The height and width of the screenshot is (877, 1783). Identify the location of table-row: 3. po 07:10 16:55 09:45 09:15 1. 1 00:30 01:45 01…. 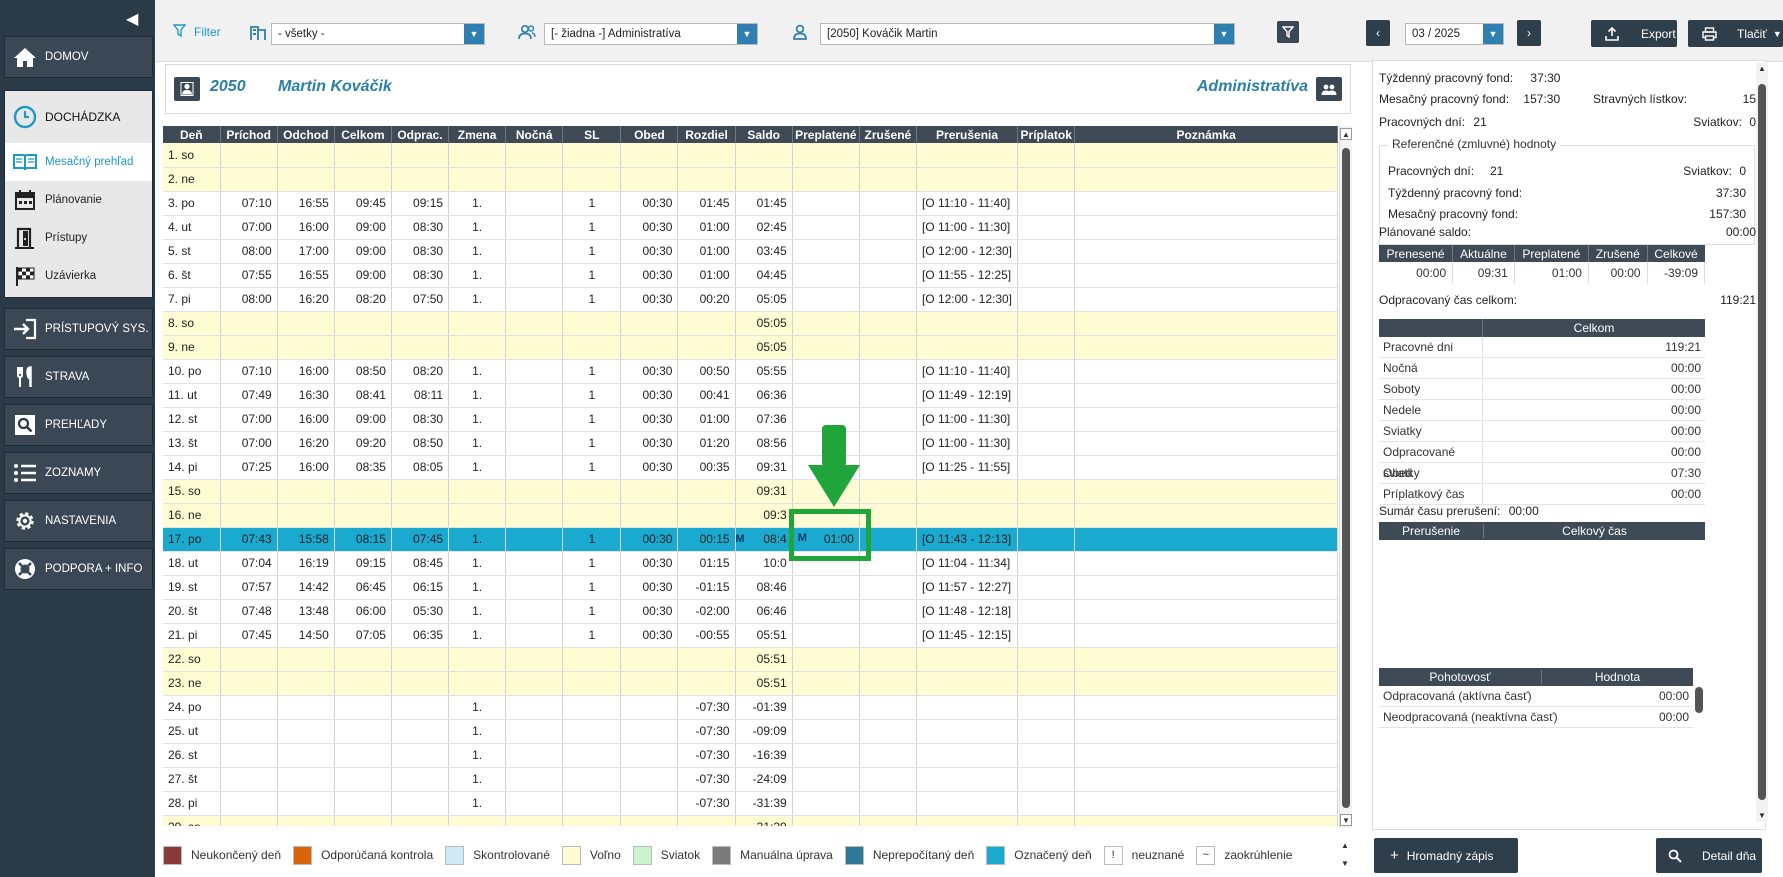
(750, 203).